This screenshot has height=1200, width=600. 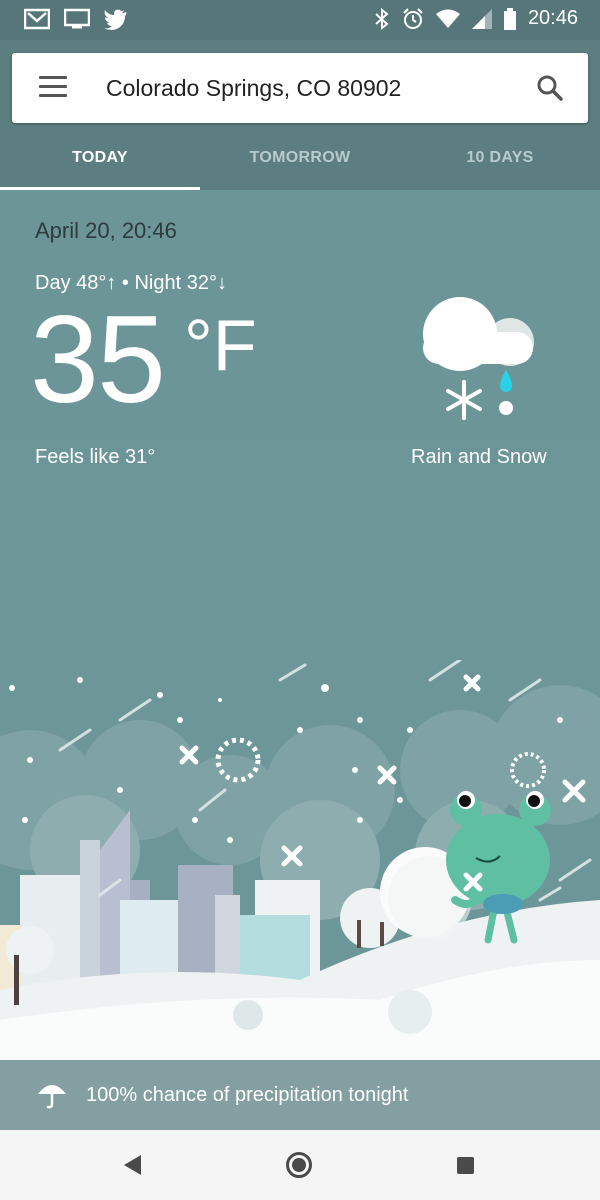 I want to click on precipitation-text: 100% chance of precipitation tonight, so click(x=247, y=1095).